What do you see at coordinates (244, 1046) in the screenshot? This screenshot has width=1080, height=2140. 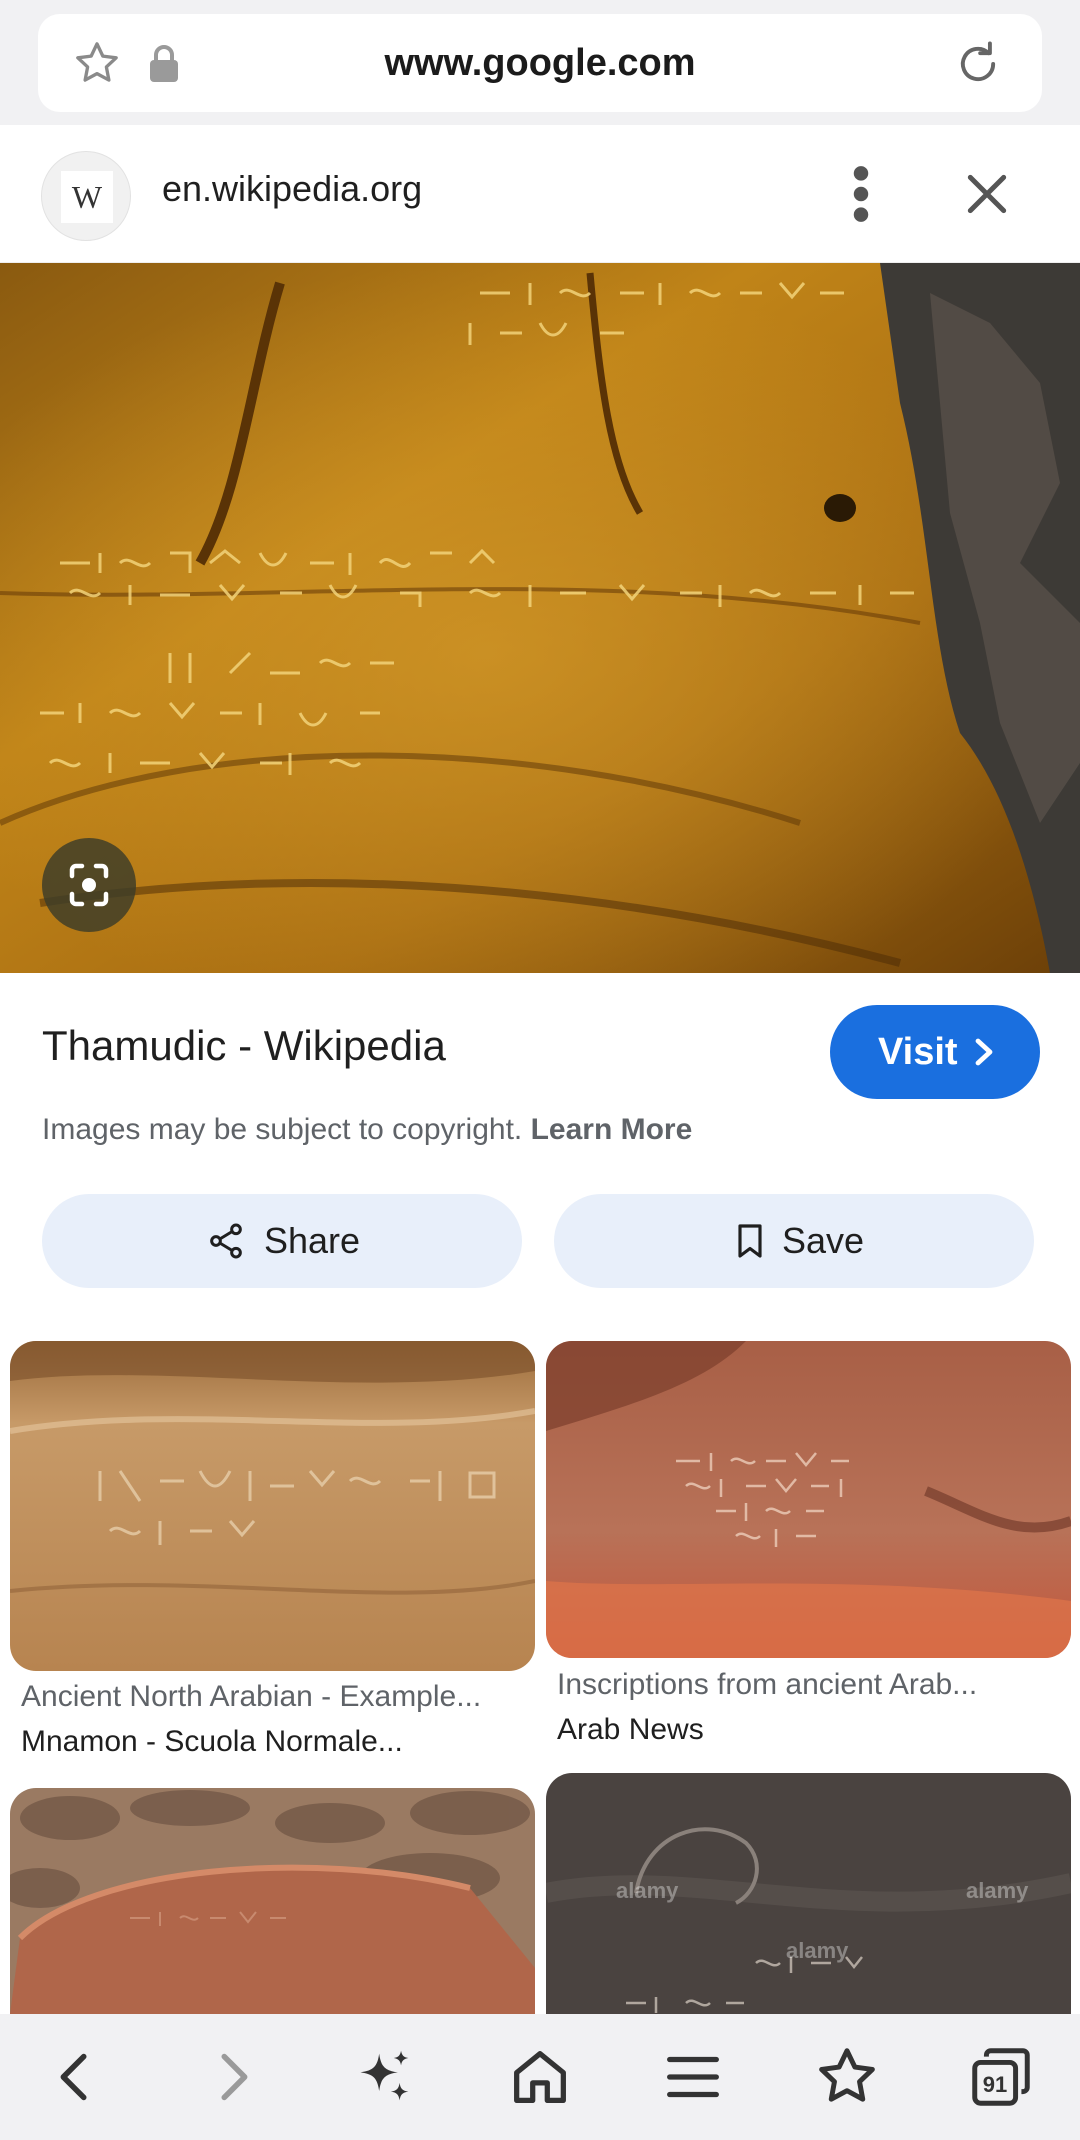 I see `result-title: Thamudic - Wikipedia` at bounding box center [244, 1046].